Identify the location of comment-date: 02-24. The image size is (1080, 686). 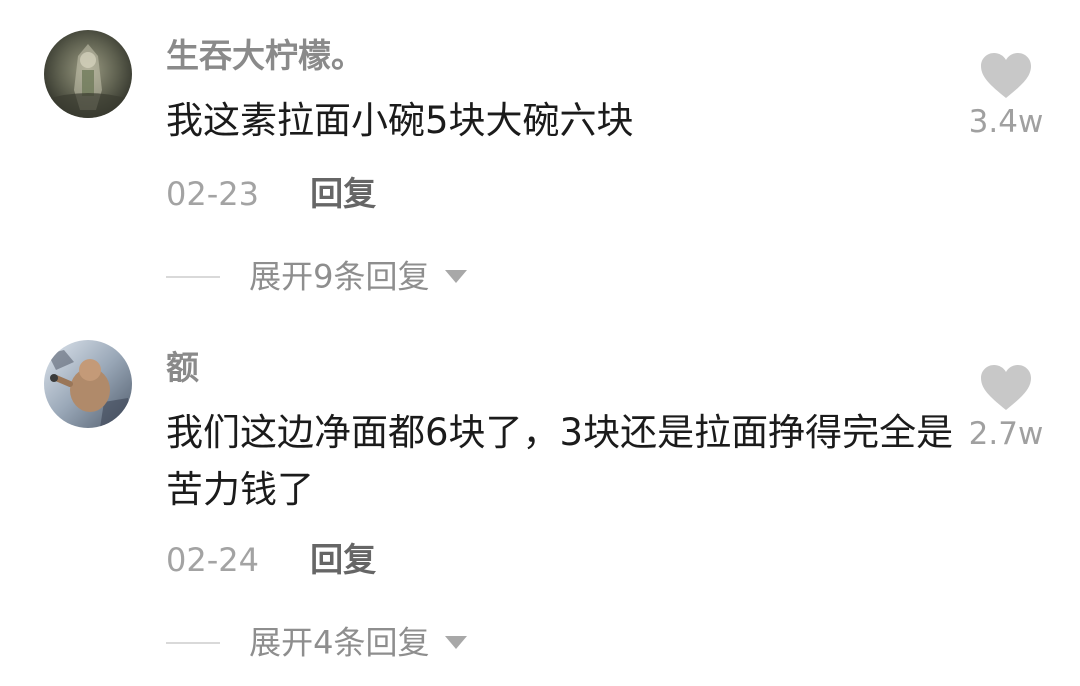
(212, 560).